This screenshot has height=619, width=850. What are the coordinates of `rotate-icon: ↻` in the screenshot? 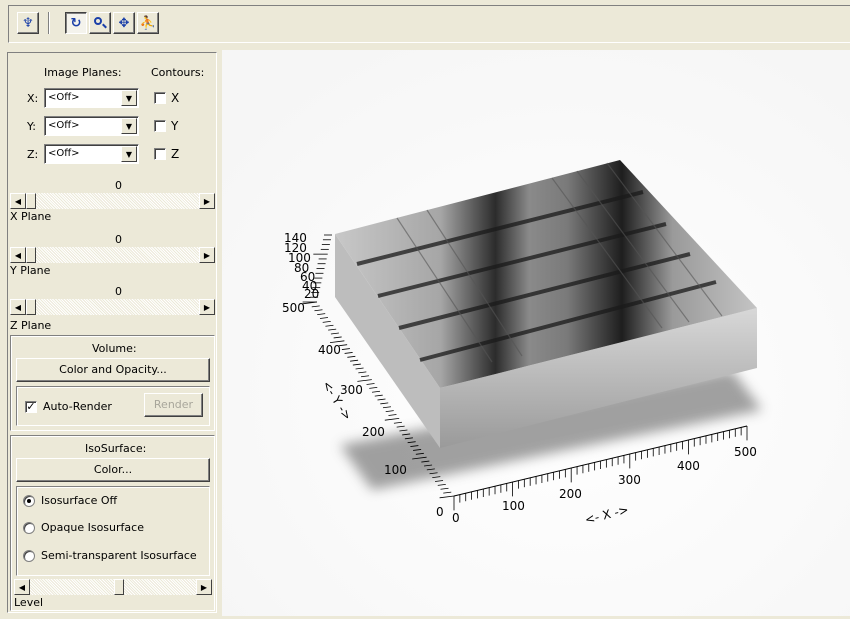 It's located at (76, 23).